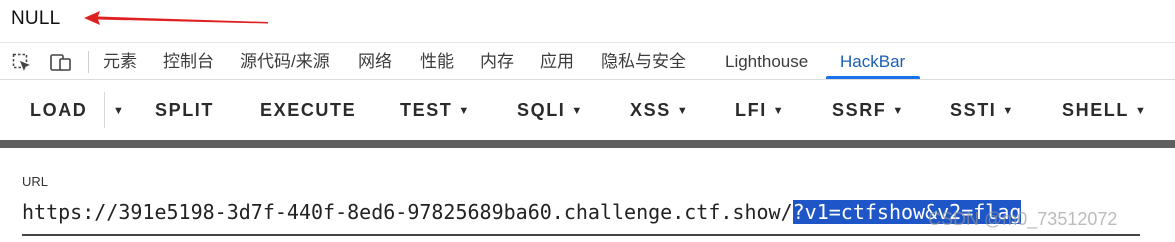  What do you see at coordinates (120, 61) in the screenshot?
I see `tab-elements: 元素` at bounding box center [120, 61].